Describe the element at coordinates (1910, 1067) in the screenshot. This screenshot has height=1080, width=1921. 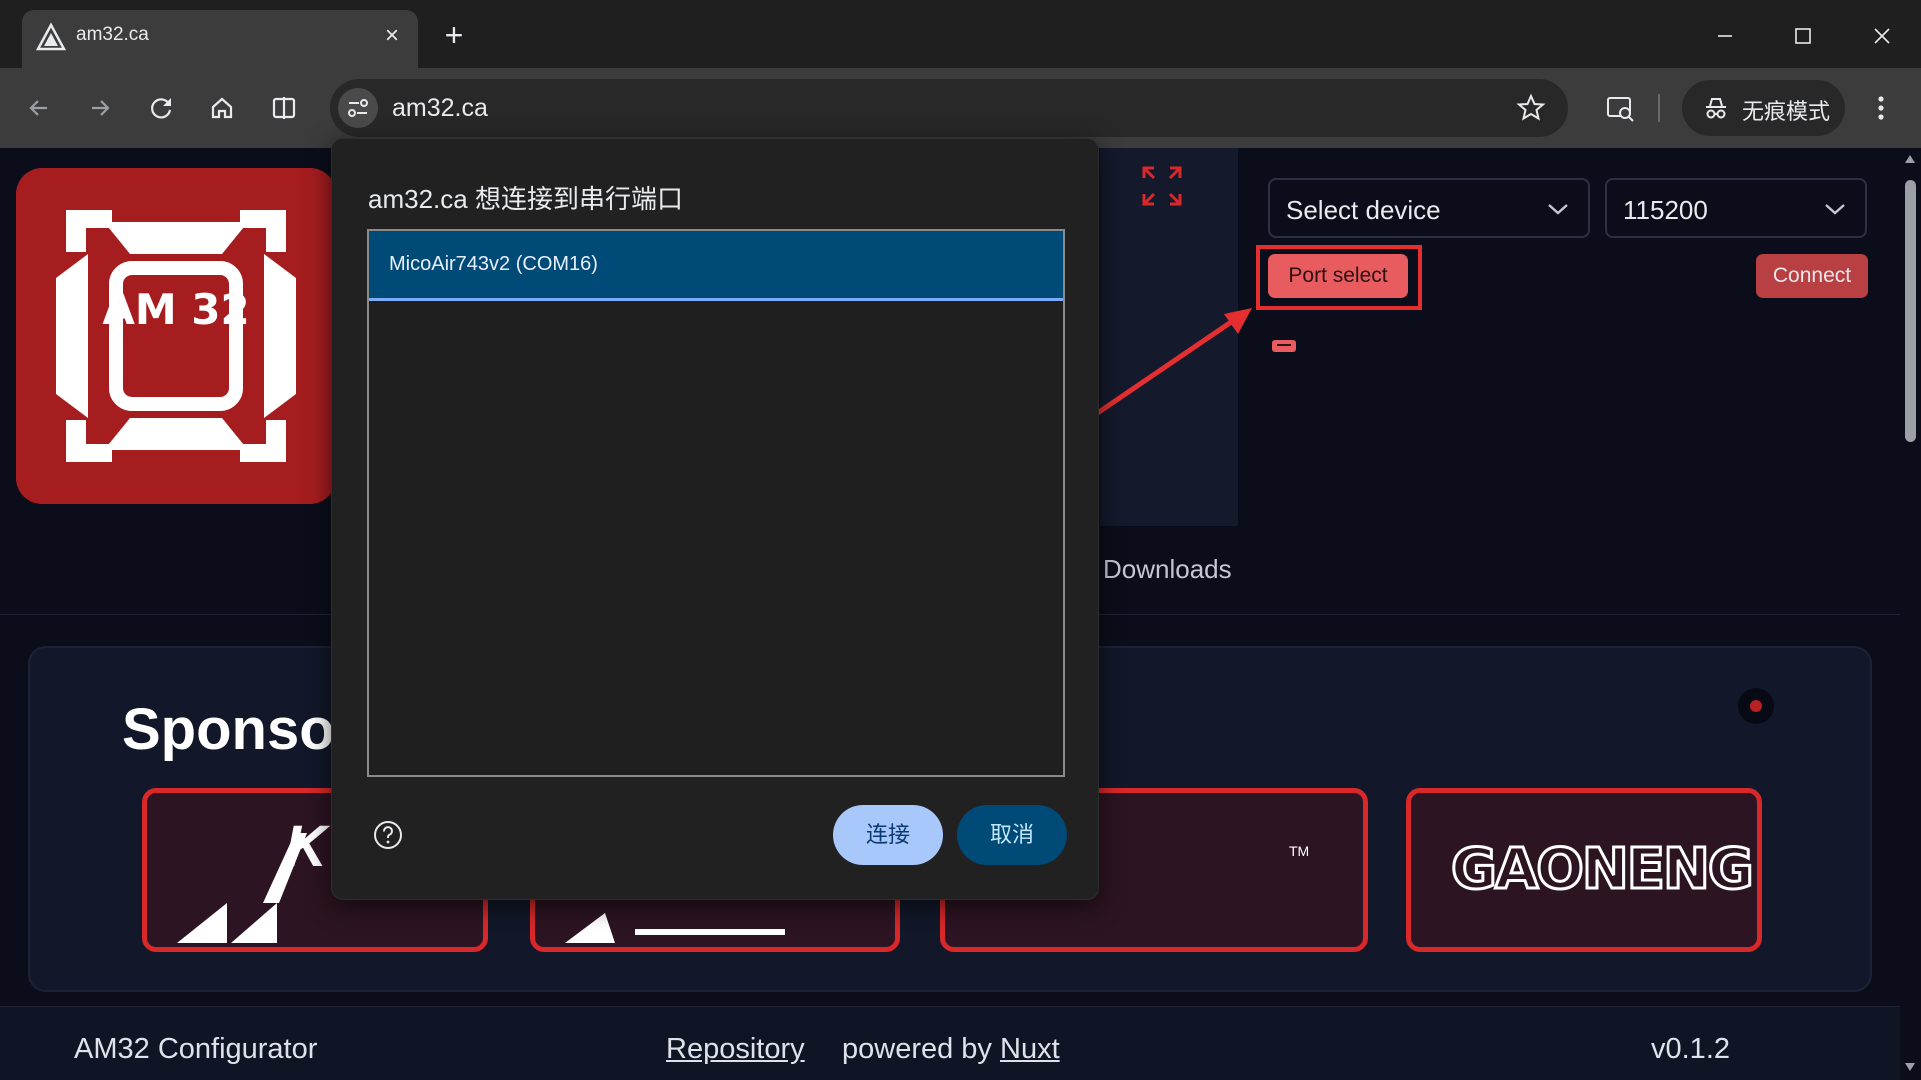
I see `scroll-down-icon` at that location.